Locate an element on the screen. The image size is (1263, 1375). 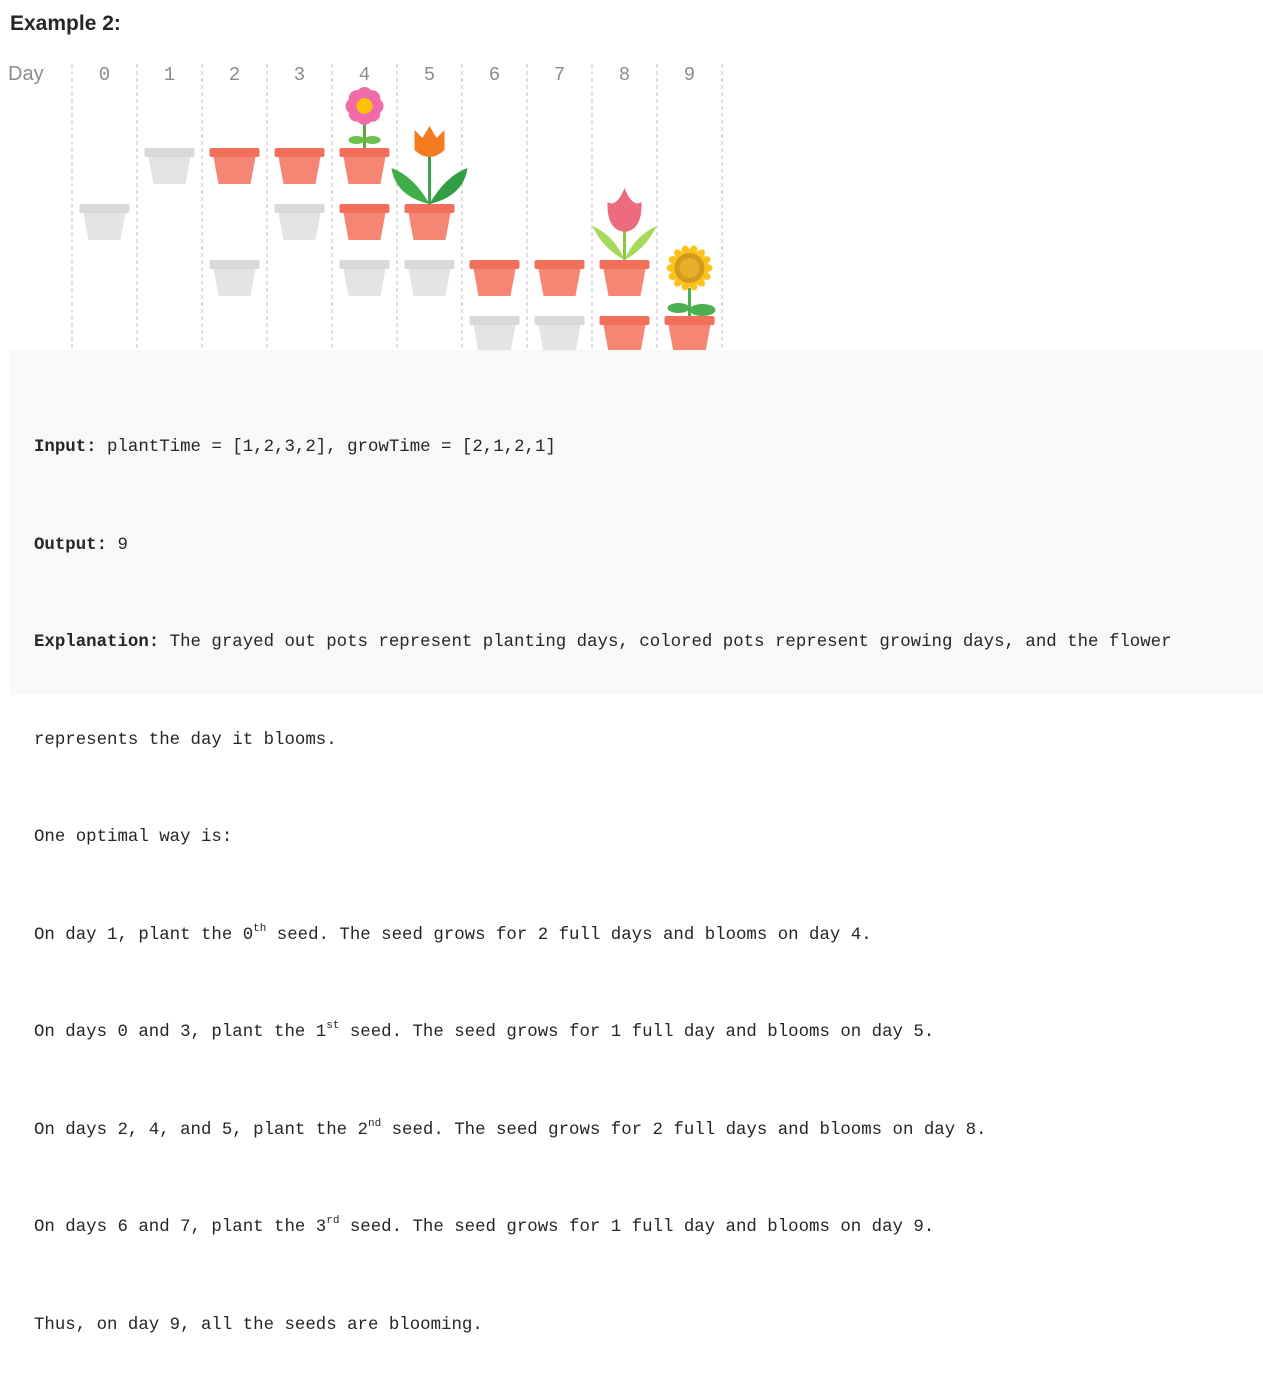
input-label: Input: is located at coordinates (65, 447).